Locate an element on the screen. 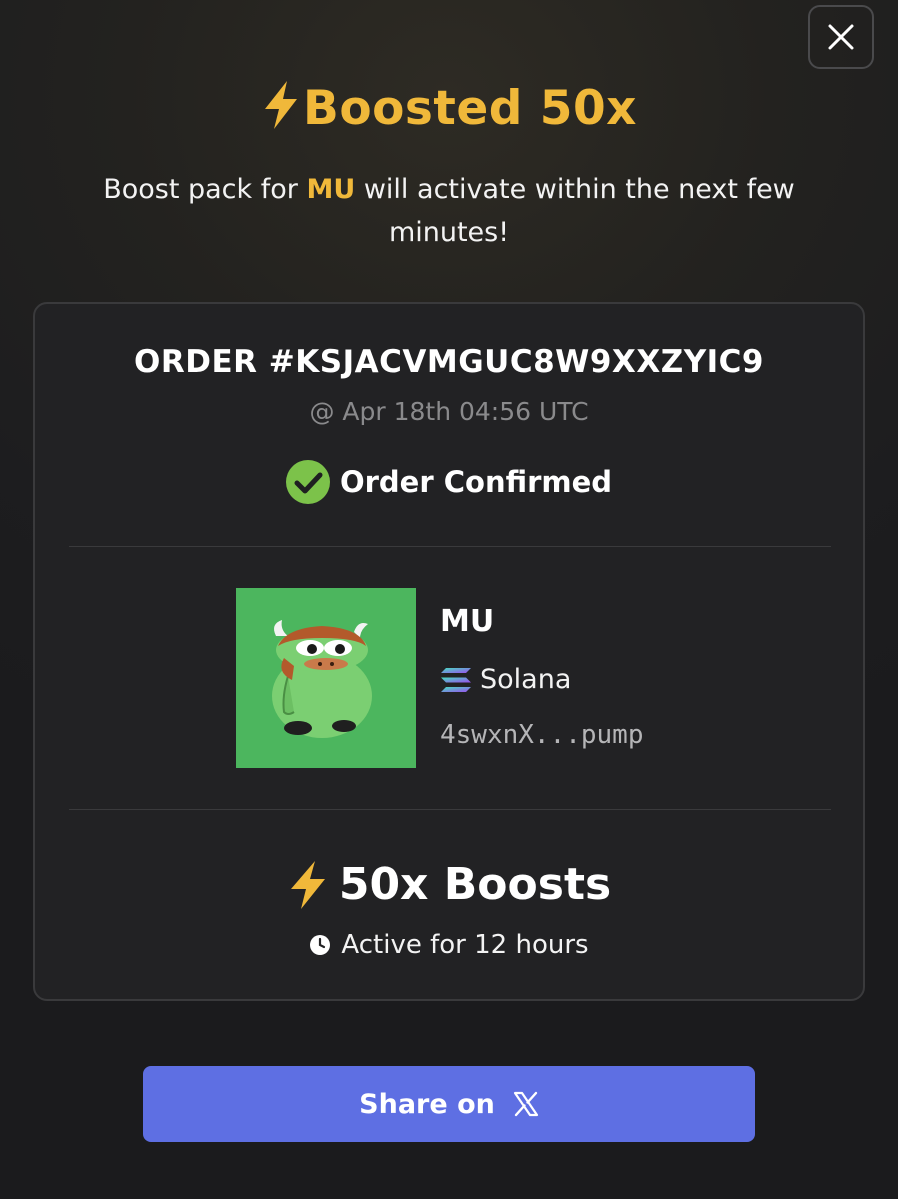 The image size is (898, 1199). boost-label: 50x Boosts is located at coordinates (475, 884).